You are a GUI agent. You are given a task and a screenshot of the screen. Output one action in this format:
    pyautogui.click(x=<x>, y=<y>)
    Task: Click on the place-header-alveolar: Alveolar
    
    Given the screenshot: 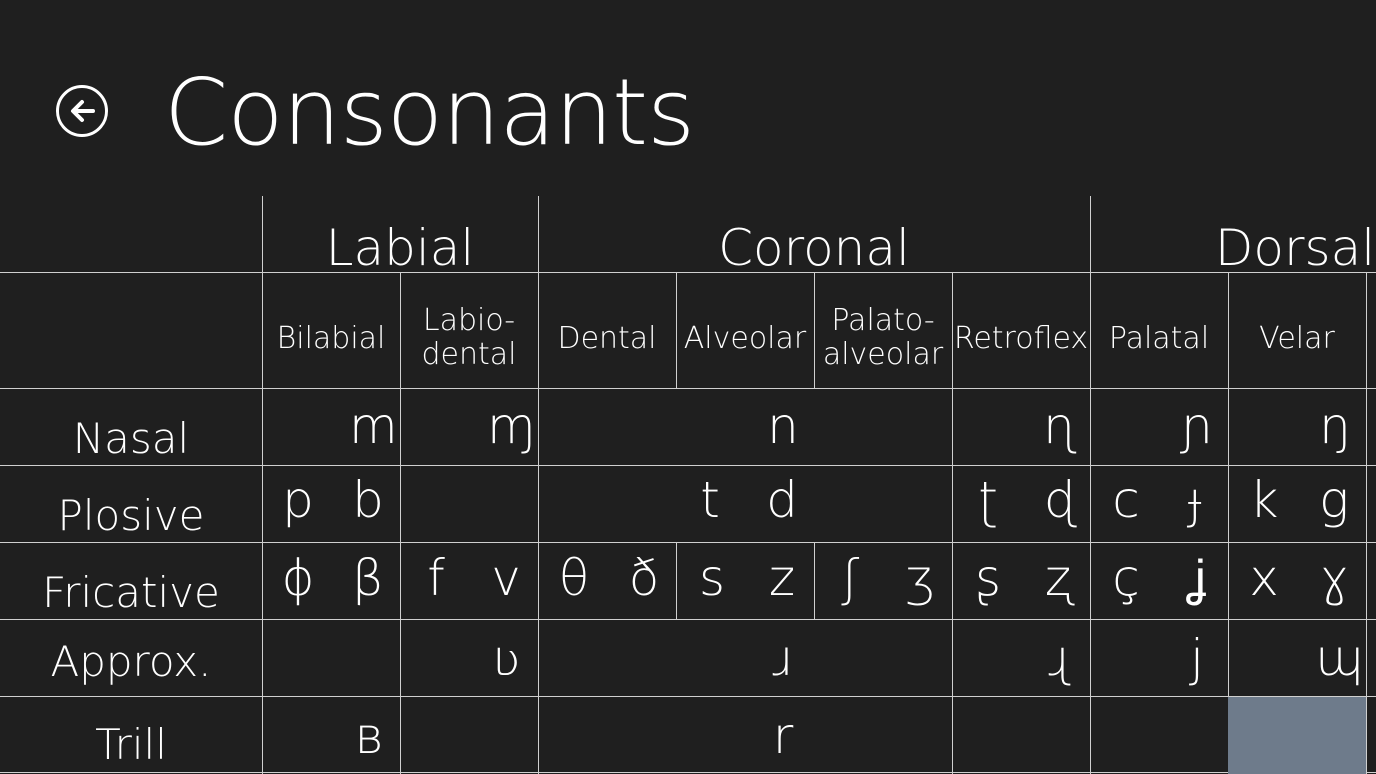 What is the action you would take?
    pyautogui.click(x=745, y=339)
    